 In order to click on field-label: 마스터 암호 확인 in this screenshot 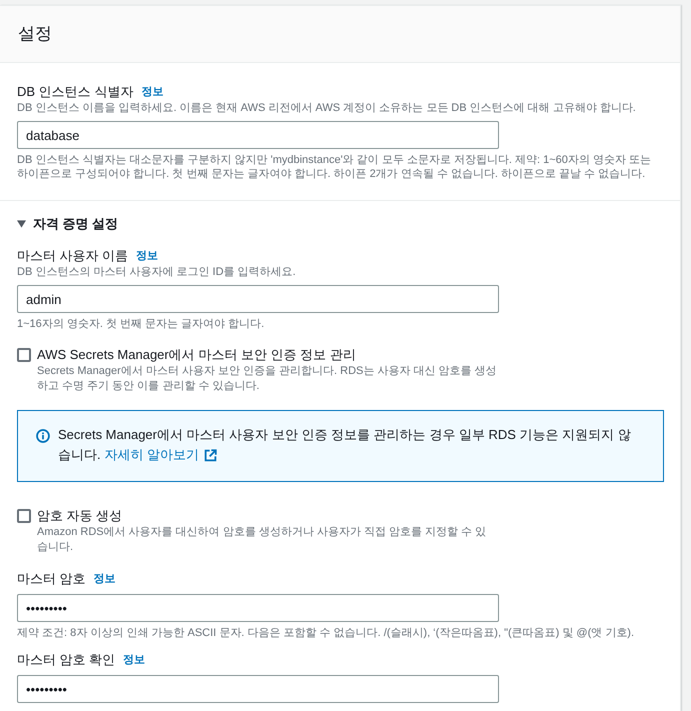, I will do `click(66, 660)`.